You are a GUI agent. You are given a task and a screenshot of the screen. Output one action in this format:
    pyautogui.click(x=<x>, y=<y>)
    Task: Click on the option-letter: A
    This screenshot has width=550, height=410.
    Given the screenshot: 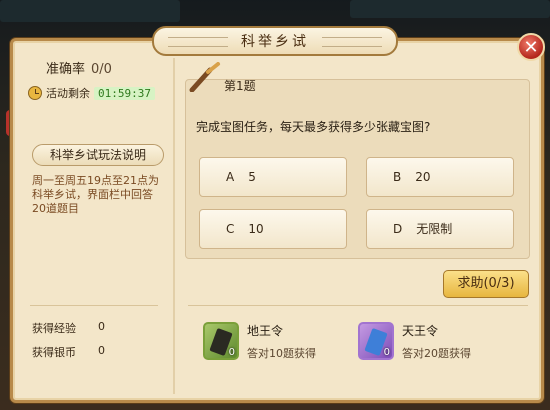 What is the action you would take?
    pyautogui.click(x=230, y=177)
    